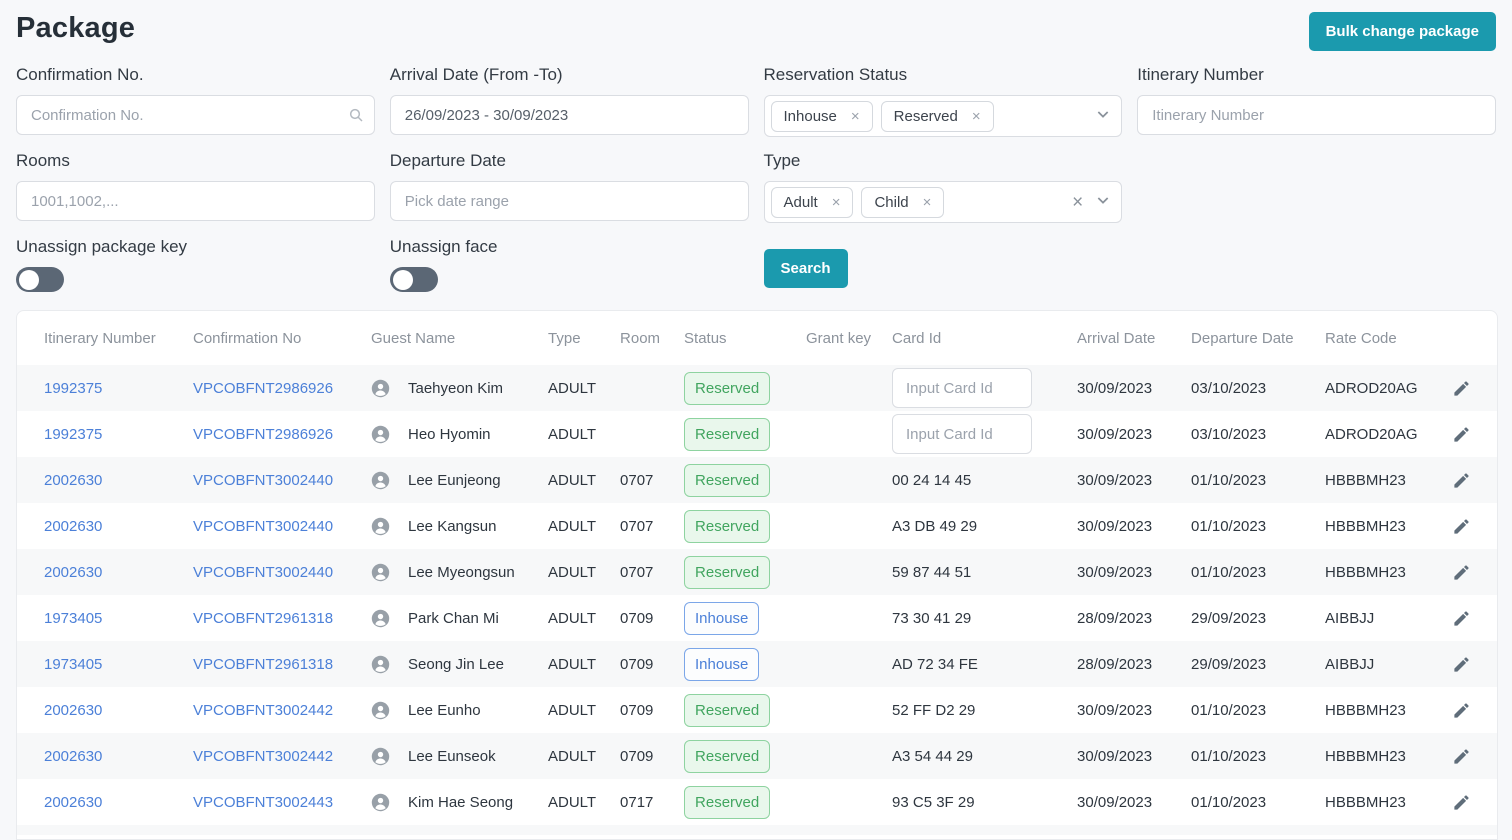  What do you see at coordinates (413, 279) in the screenshot?
I see `unassign-face-toggle` at bounding box center [413, 279].